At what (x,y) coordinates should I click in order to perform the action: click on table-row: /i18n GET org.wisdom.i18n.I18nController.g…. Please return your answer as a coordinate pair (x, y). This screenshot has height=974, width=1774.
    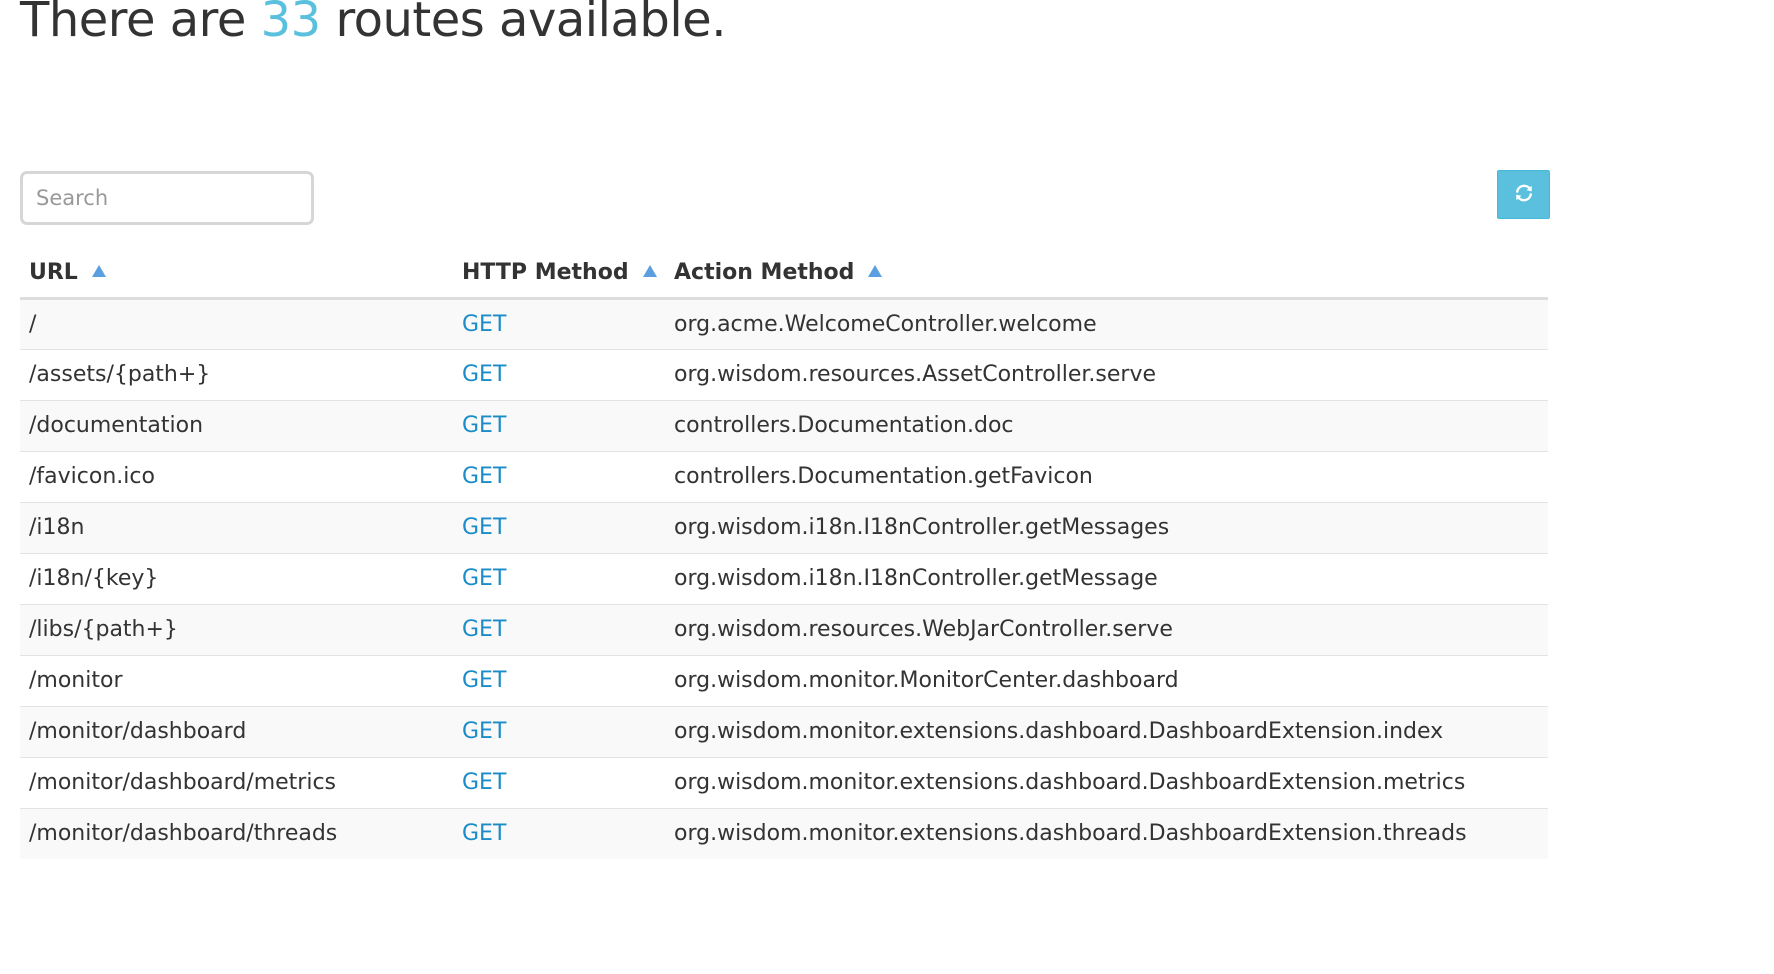
    Looking at the image, I should click on (784, 527).